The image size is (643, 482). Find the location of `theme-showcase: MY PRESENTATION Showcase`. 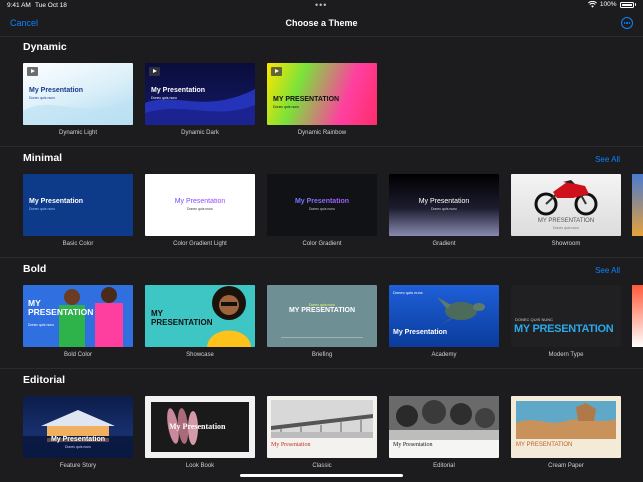

theme-showcase: MY PRESENTATION Showcase is located at coordinates (200, 321).